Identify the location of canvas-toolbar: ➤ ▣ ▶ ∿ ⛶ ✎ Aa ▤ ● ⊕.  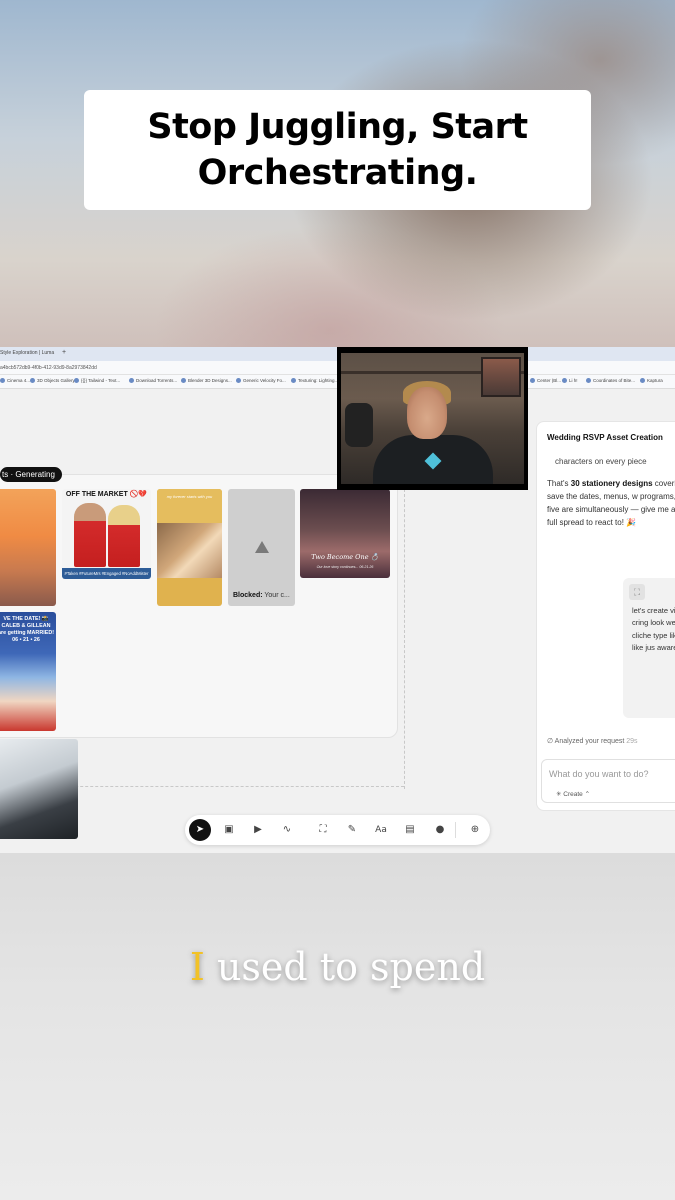
(337, 830).